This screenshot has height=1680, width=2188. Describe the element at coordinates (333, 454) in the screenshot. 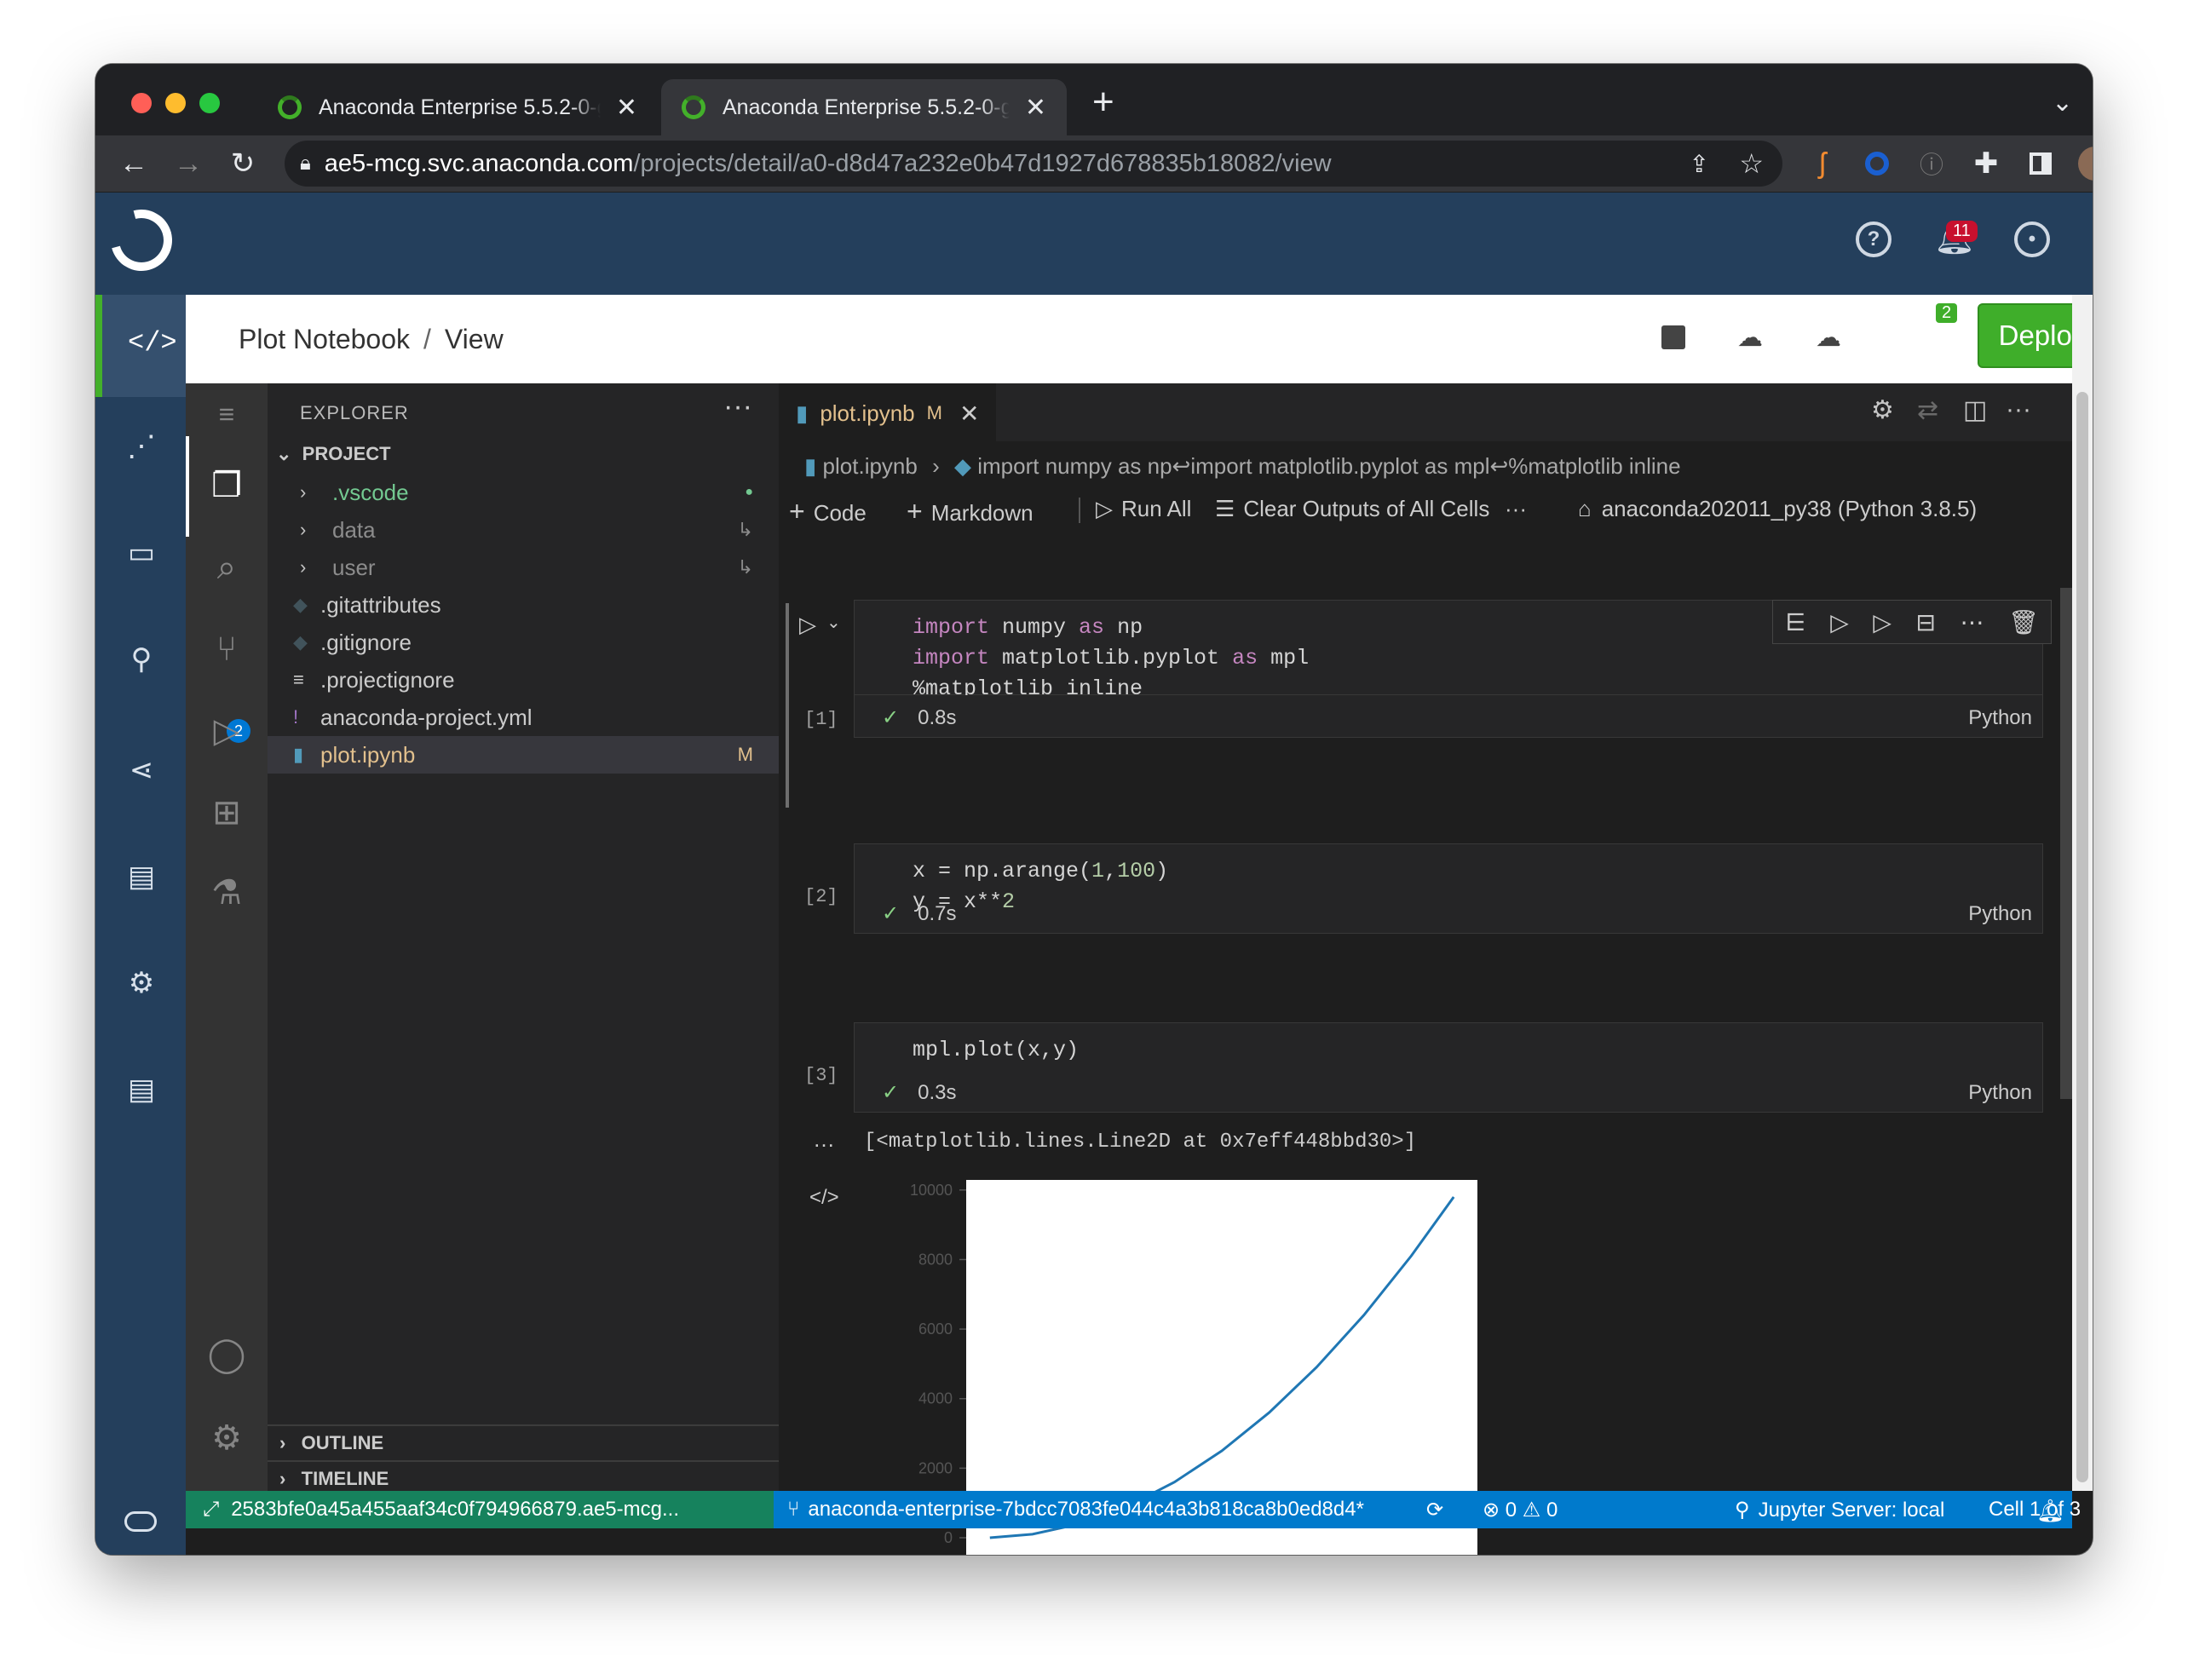

I see `project-section-header: ⌄ PROJECT` at that location.